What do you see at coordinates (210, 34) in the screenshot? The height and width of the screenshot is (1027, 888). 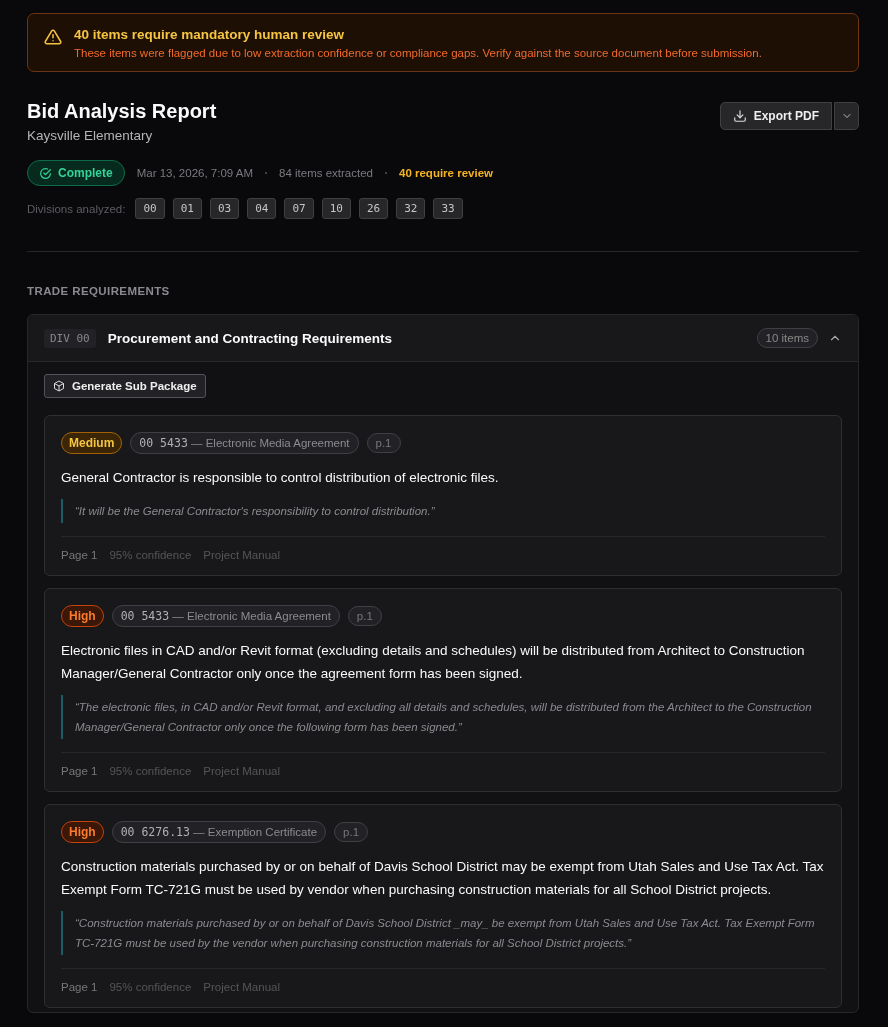 I see `alert-title: 40 items require mandatory human review` at bounding box center [210, 34].